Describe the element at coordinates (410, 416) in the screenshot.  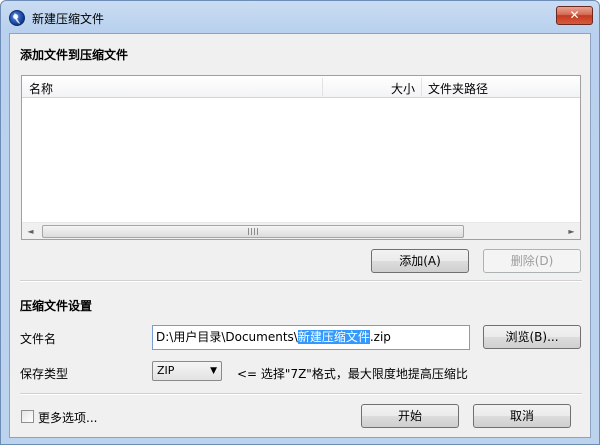
I see `start-button: 开始` at that location.